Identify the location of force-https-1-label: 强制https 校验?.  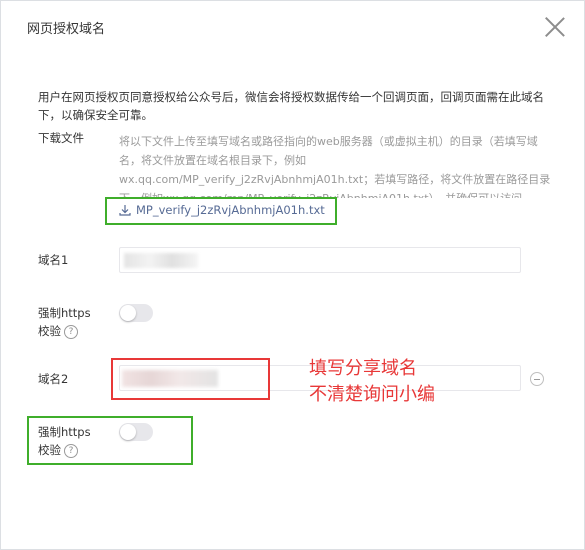
(64, 322).